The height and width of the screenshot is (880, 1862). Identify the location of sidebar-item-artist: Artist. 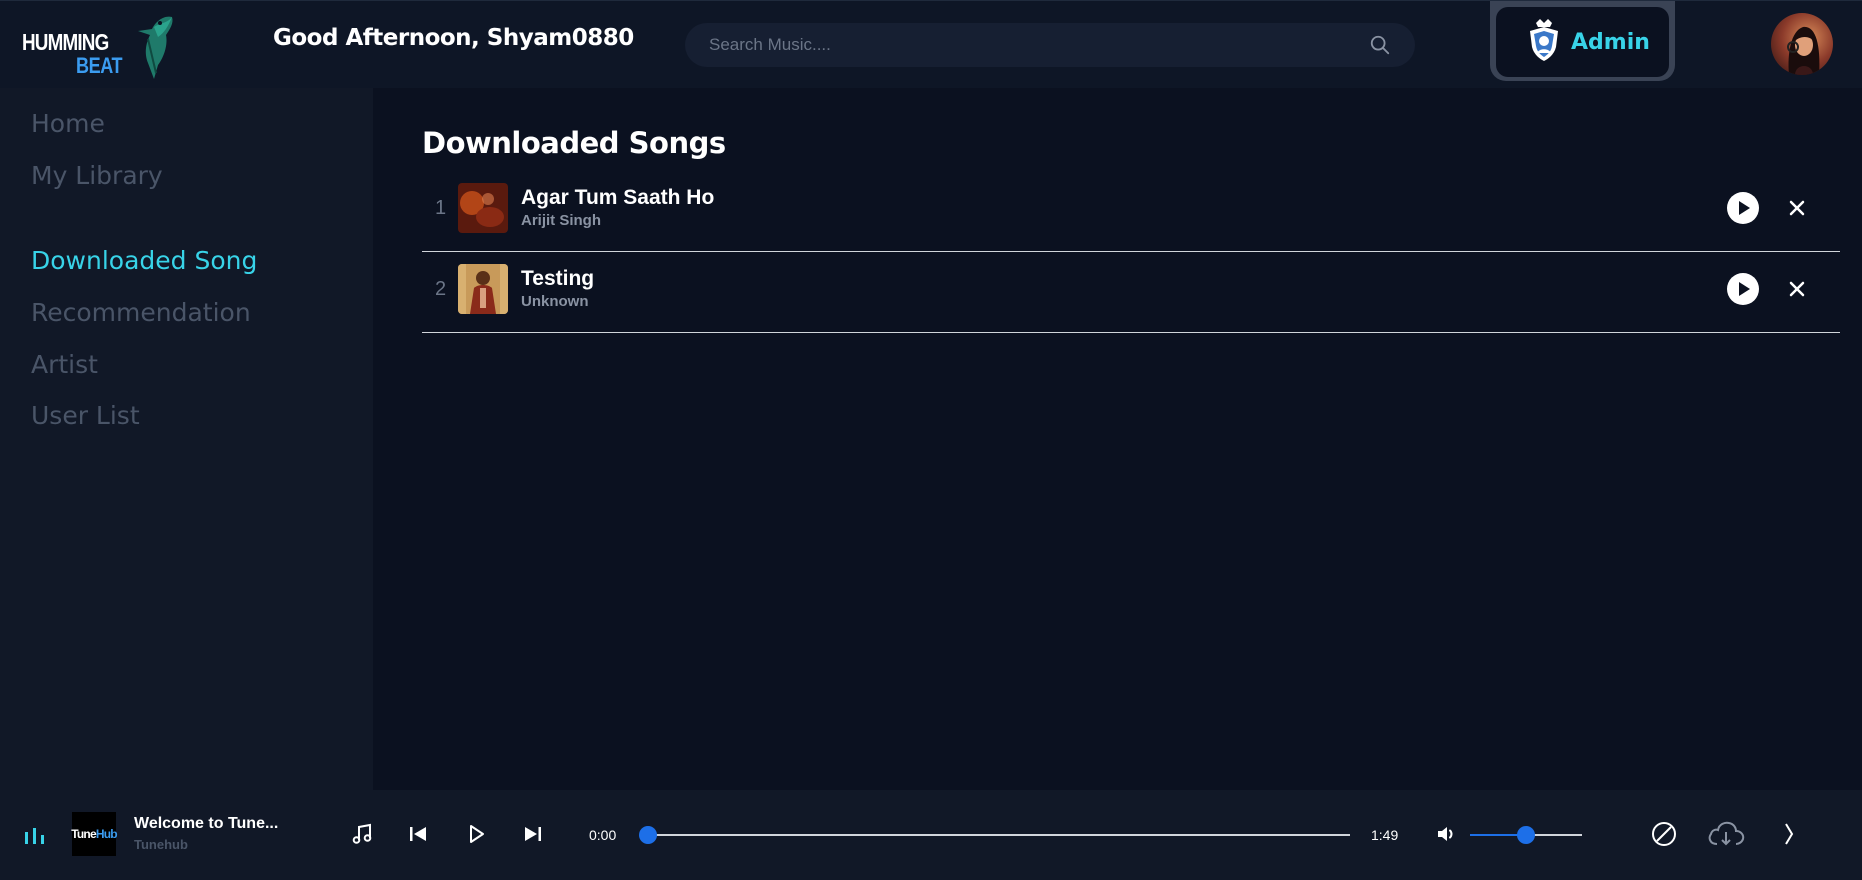
(64, 364).